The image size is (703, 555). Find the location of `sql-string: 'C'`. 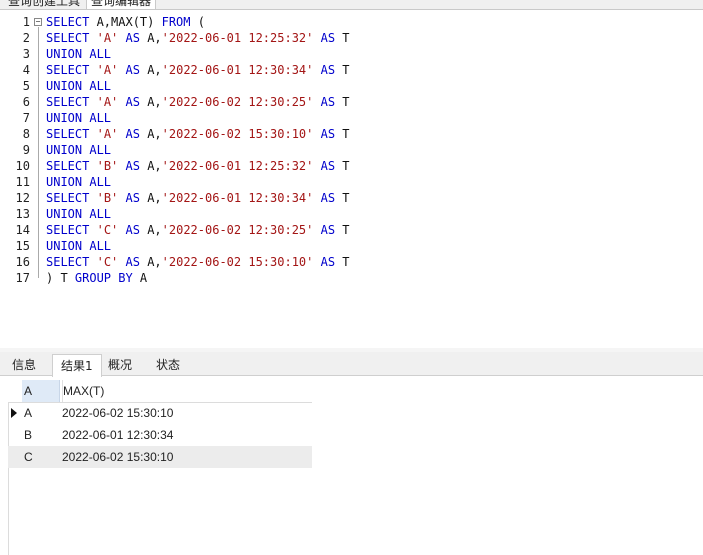

sql-string: 'C' is located at coordinates (107, 262).